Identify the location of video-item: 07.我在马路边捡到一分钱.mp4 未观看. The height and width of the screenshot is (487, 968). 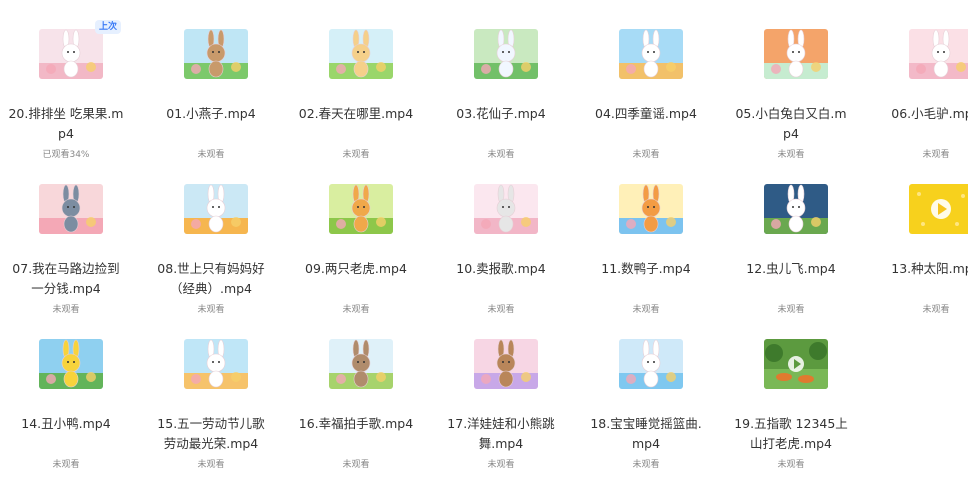
(66, 235).